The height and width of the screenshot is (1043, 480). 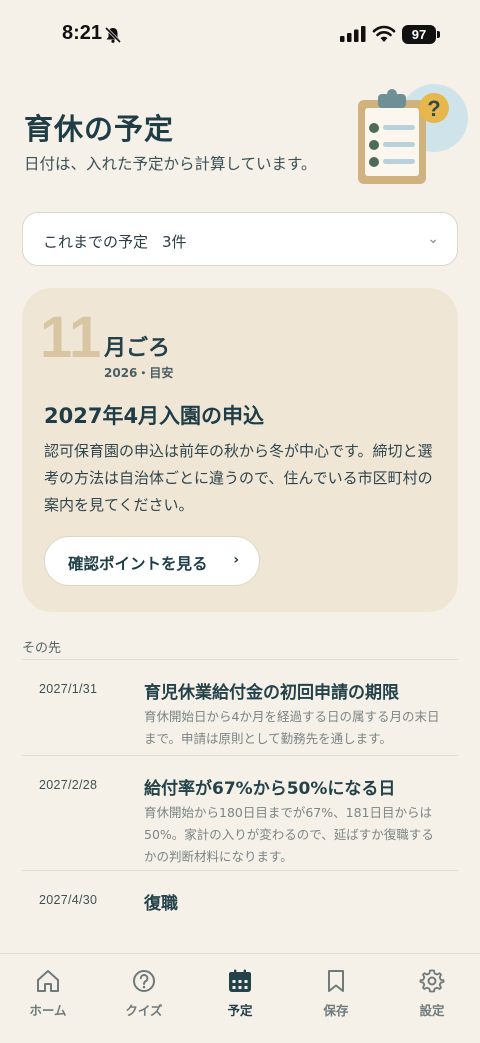 I want to click on tab-settings: 設定, so click(x=432, y=993).